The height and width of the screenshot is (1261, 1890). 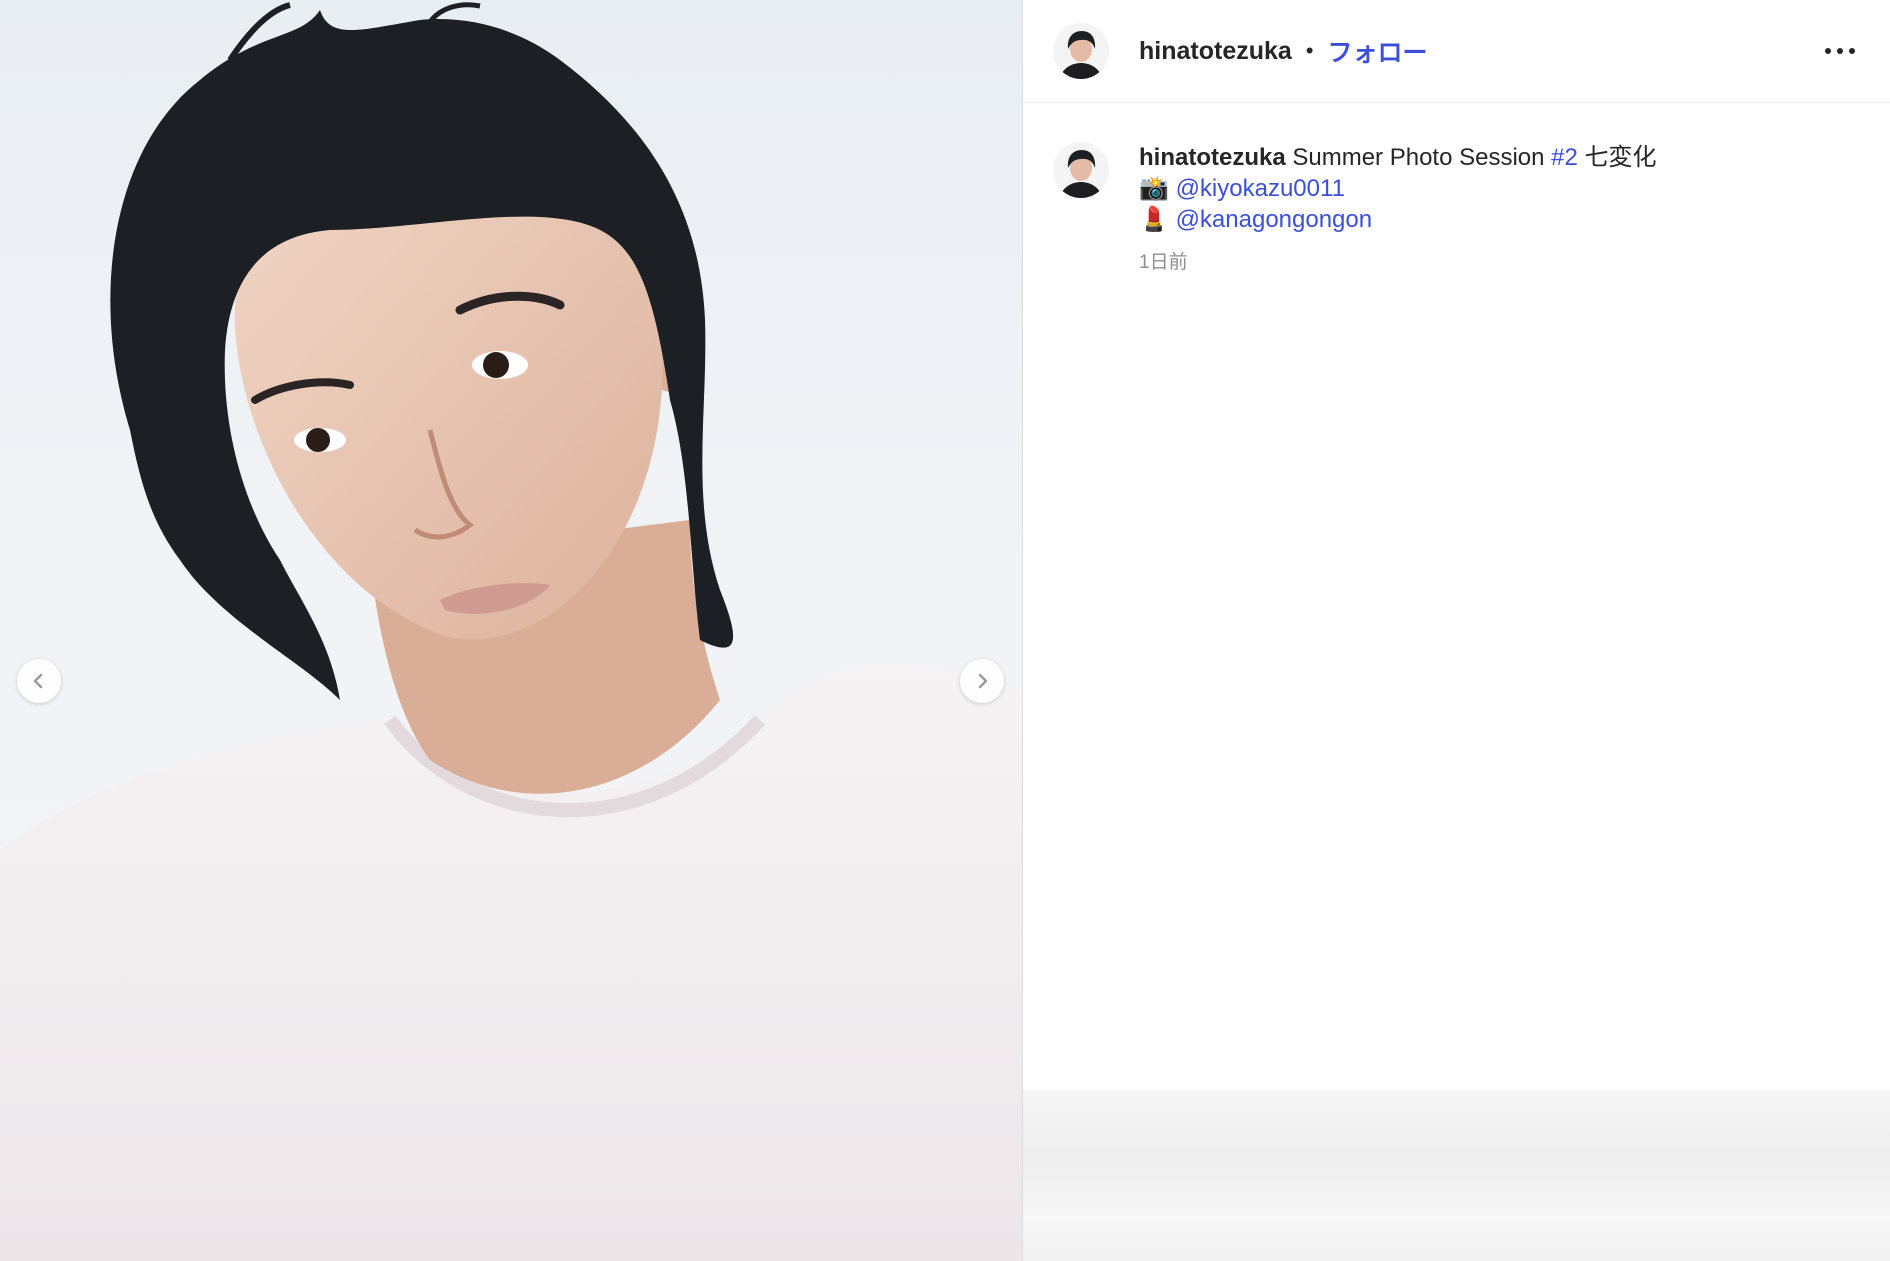 What do you see at coordinates (1456, 1175) in the screenshot?
I see `panel-lower-area` at bounding box center [1456, 1175].